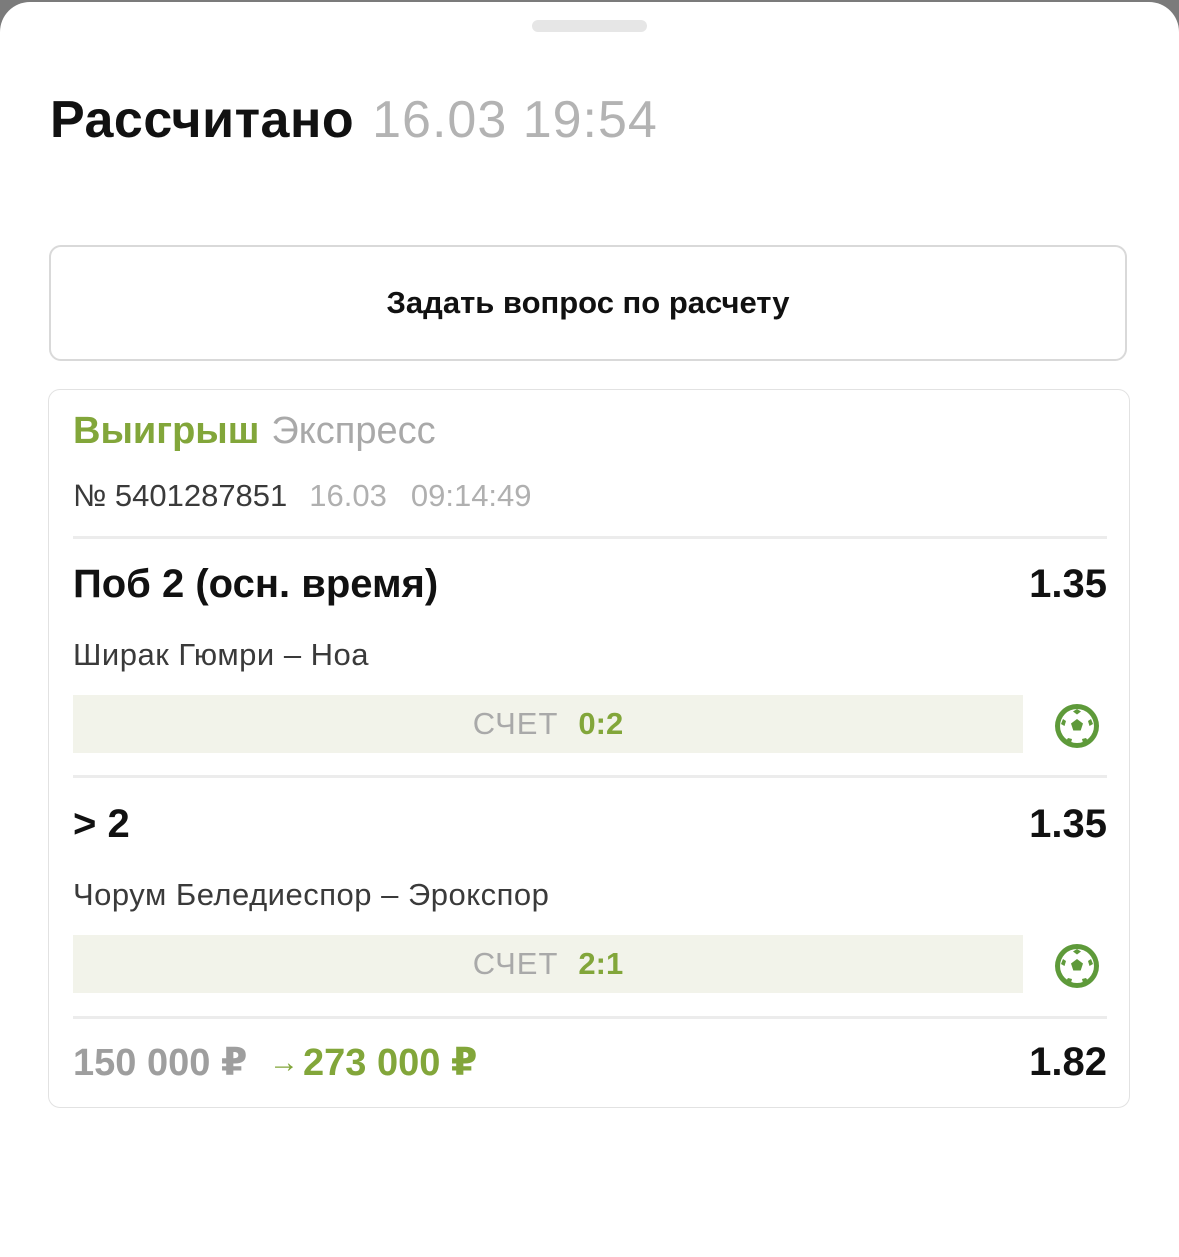 Image resolution: width=1179 pixels, height=1257 pixels. I want to click on stake-amount: 150 000 ₽, so click(160, 1063).